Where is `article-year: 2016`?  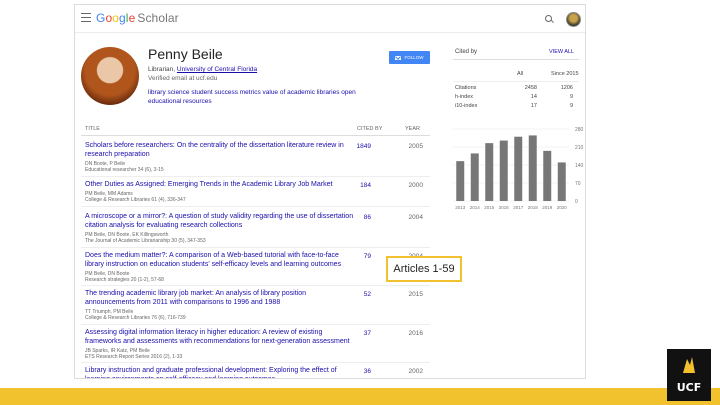
article-year: 2016 is located at coordinates (415, 333).